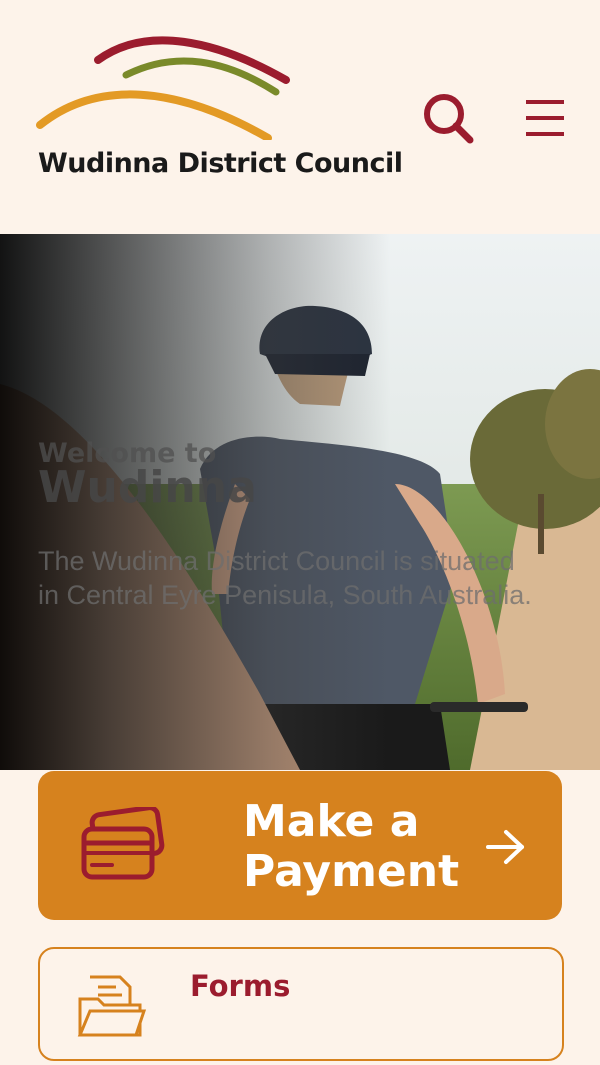 The width and height of the screenshot is (600, 1065). What do you see at coordinates (351, 846) in the screenshot?
I see `make-a-payment-label: Make a Payment` at bounding box center [351, 846].